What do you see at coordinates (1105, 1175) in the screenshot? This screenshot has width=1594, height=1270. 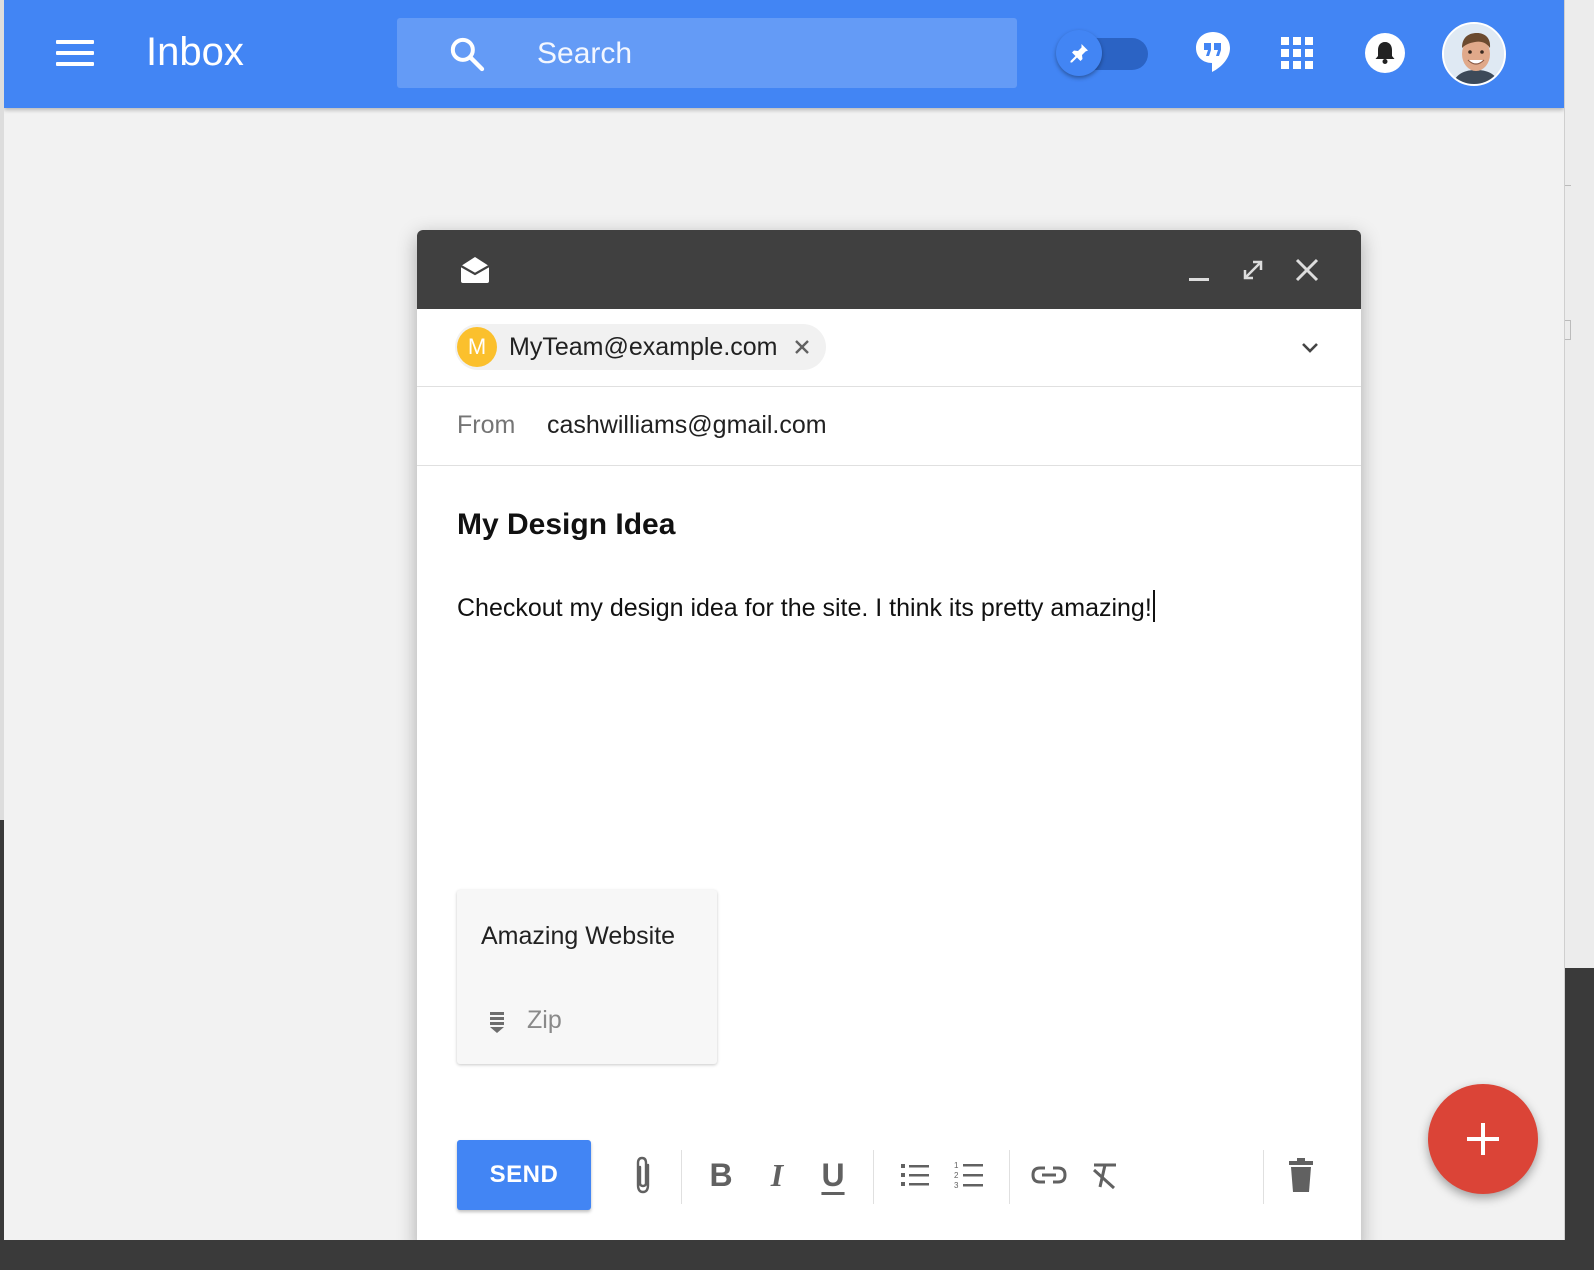 I see `clear-formatting-icon` at bounding box center [1105, 1175].